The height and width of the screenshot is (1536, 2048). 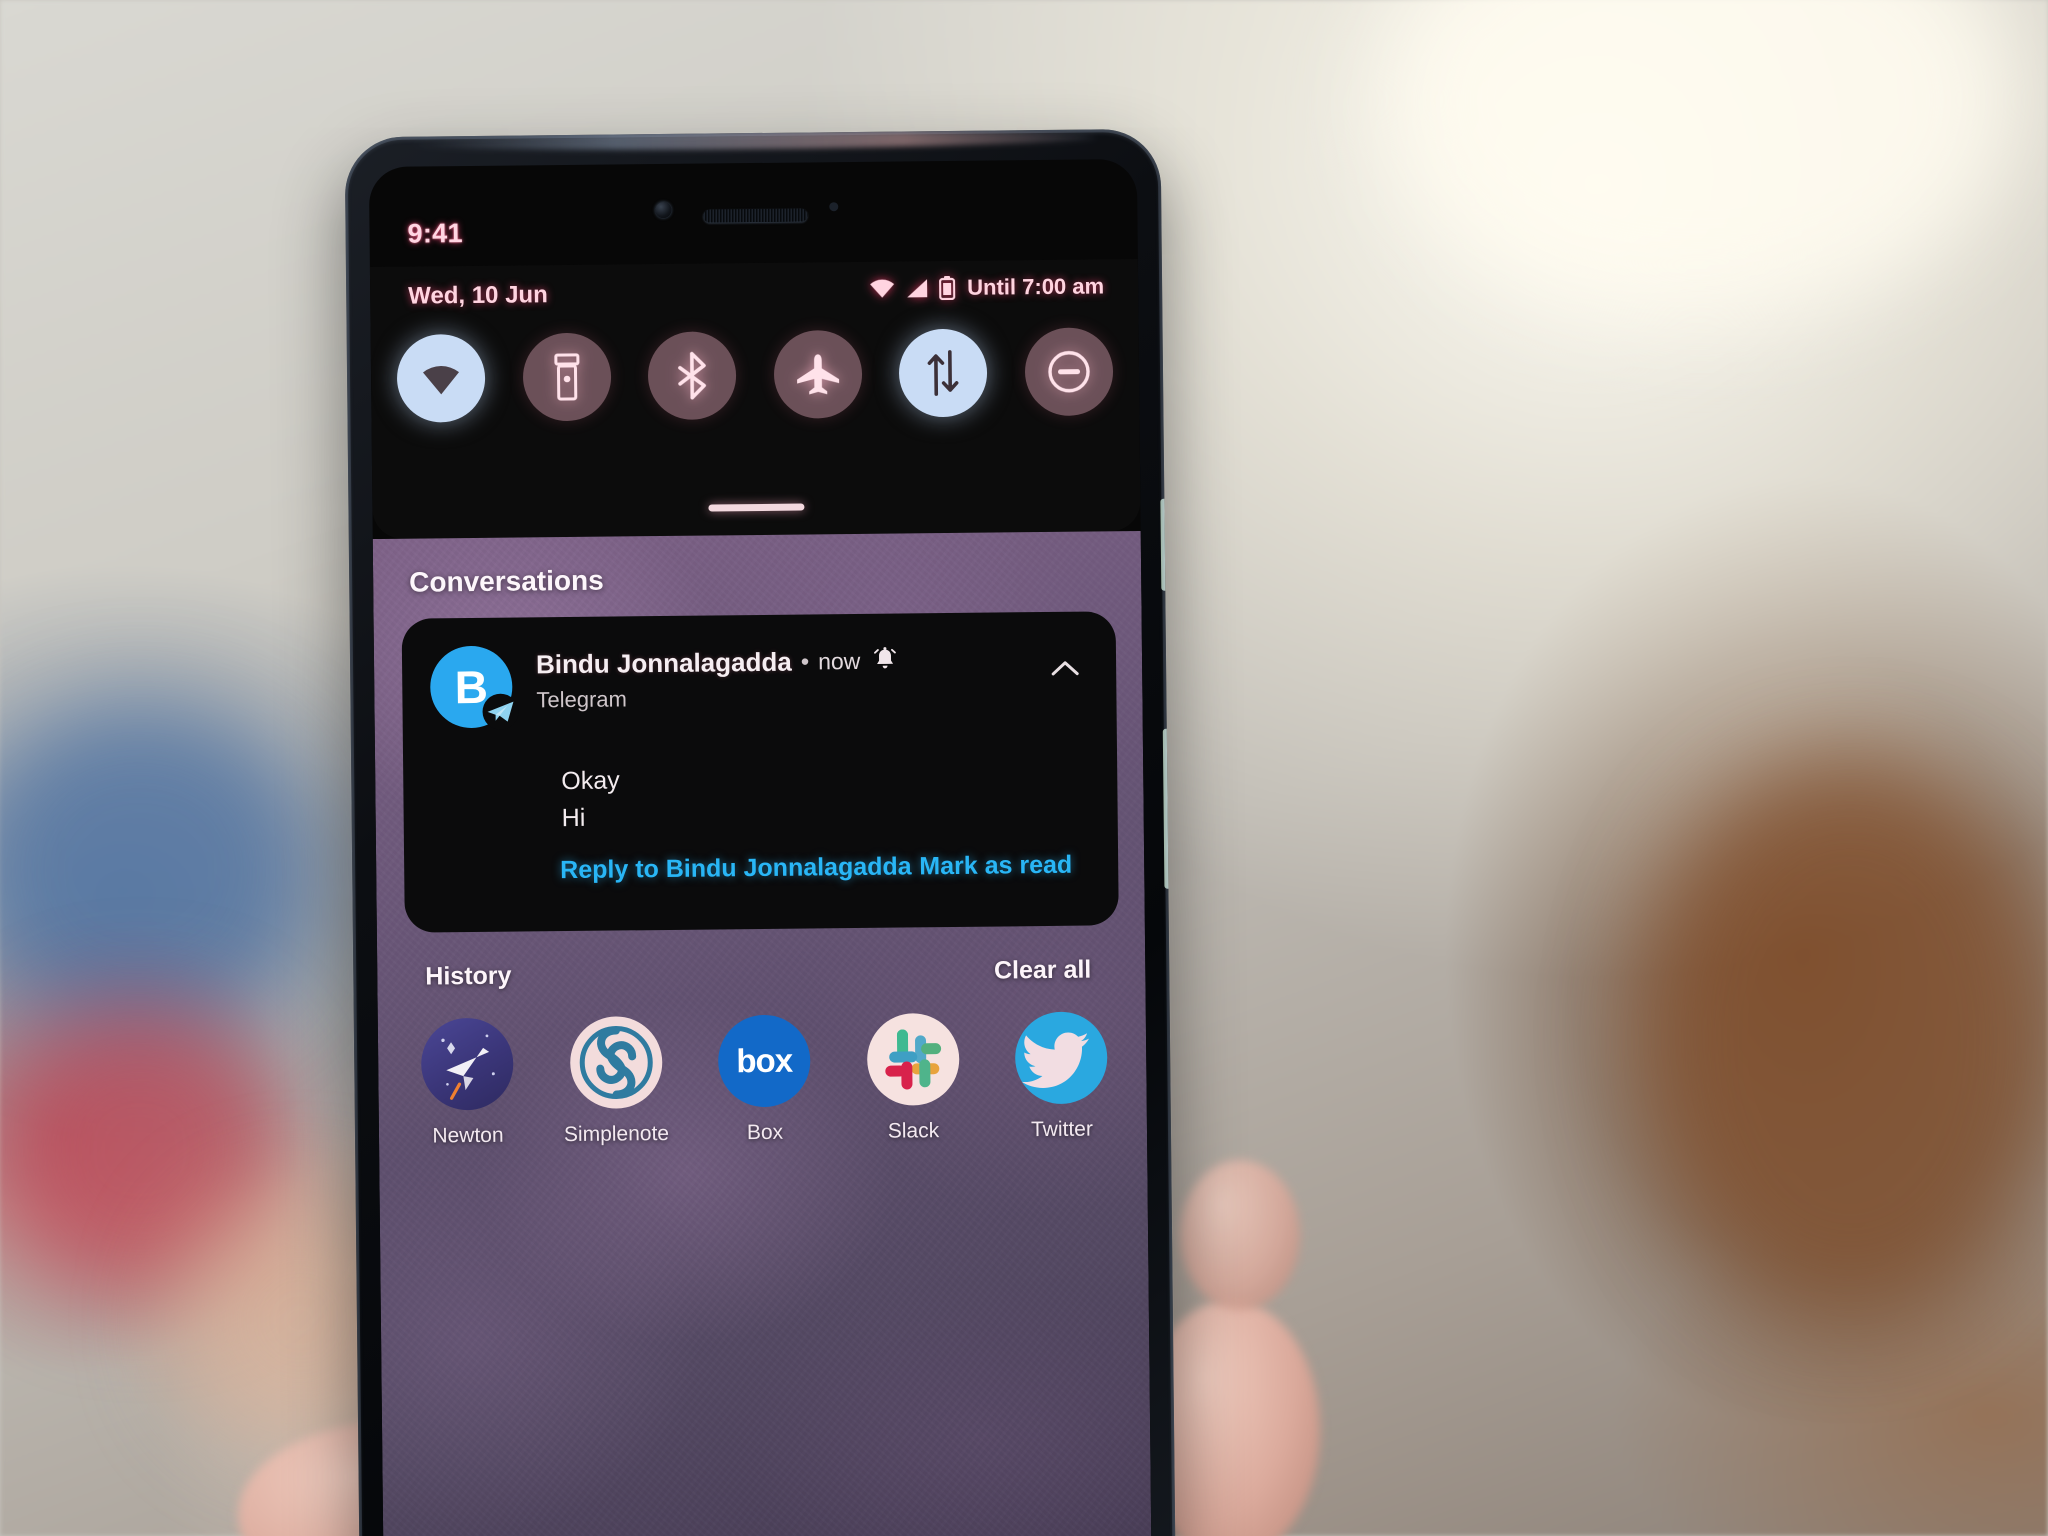 I want to click on recent-app-simplenote: Simplenote, so click(x=615, y=1081).